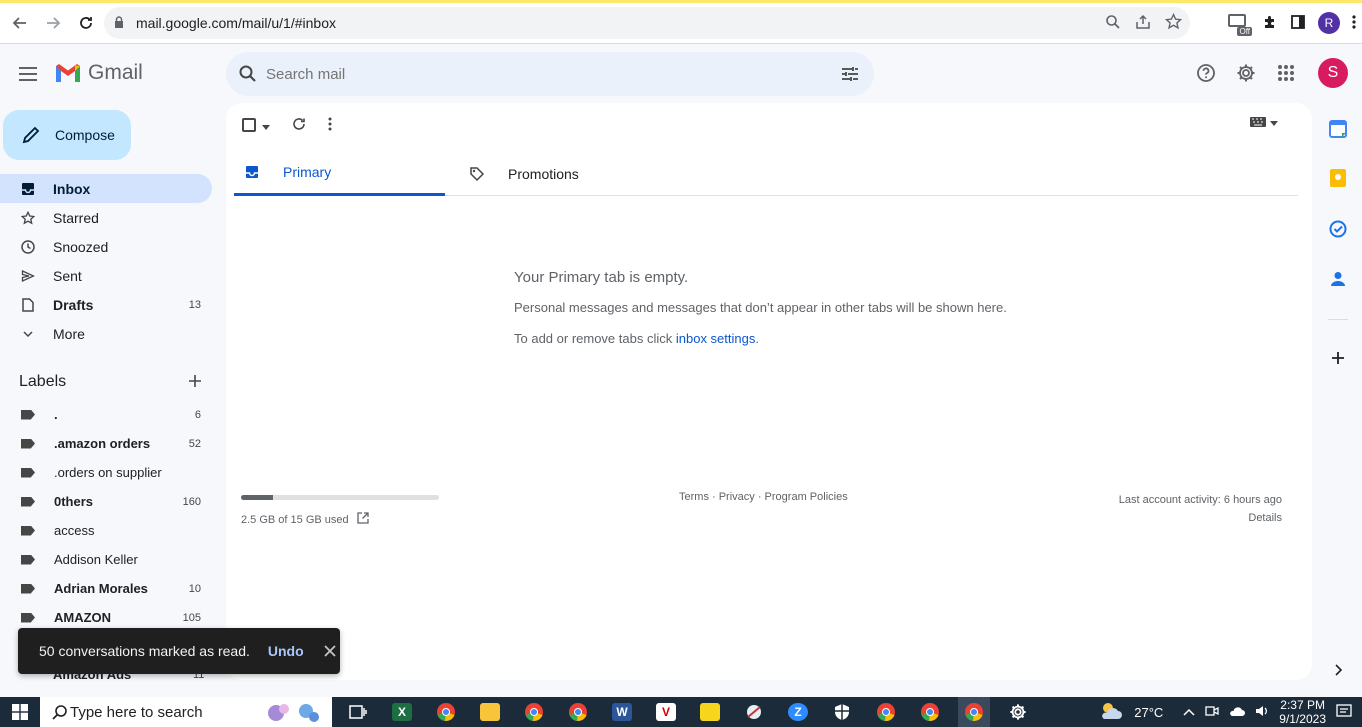 This screenshot has width=1362, height=727. I want to click on weather-cloud-icon, so click(1111, 712).